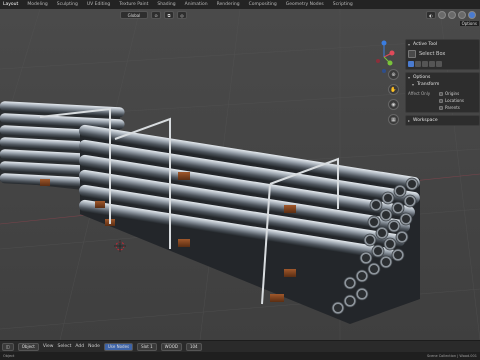 The width and height of the screenshot is (480, 360). What do you see at coordinates (432, 54) in the screenshot?
I see `tool-name: Select Box` at bounding box center [432, 54].